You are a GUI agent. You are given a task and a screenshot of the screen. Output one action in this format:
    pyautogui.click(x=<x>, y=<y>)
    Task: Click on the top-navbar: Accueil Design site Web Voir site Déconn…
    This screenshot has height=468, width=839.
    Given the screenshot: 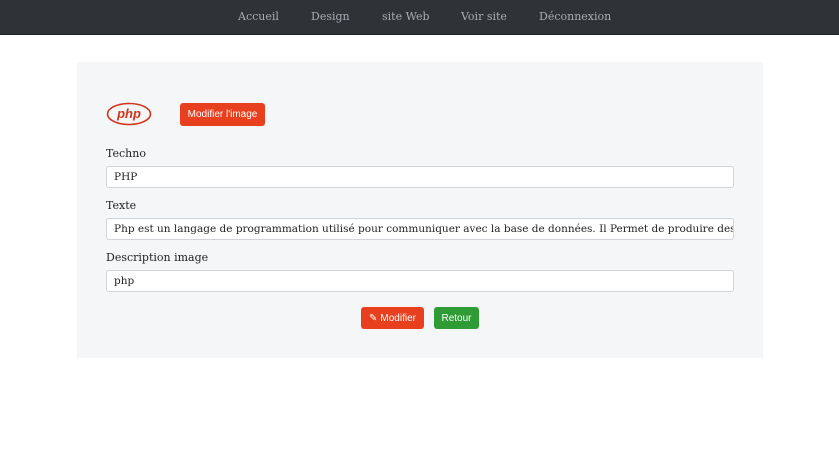 What is the action you would take?
    pyautogui.click(x=419, y=17)
    